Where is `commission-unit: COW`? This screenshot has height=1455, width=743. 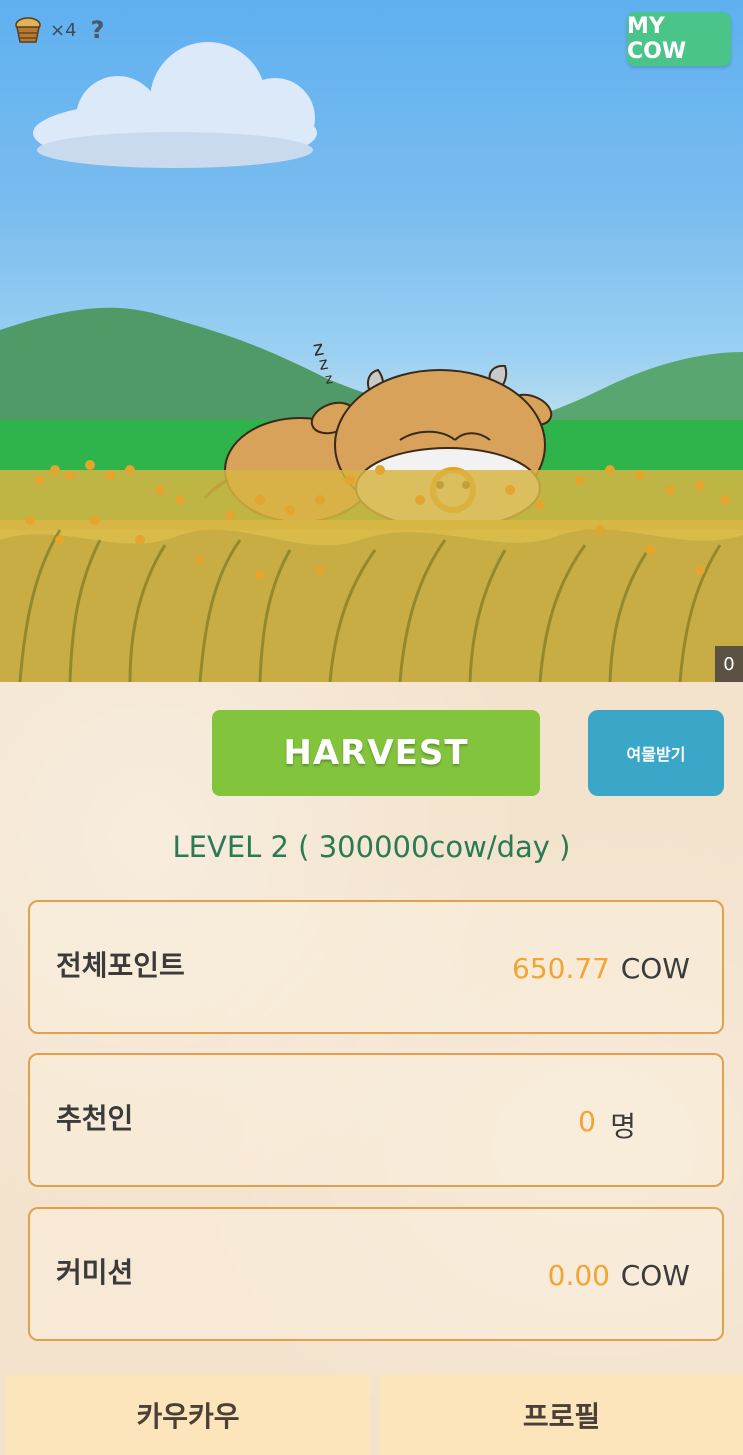
commission-unit: COW is located at coordinates (655, 1275).